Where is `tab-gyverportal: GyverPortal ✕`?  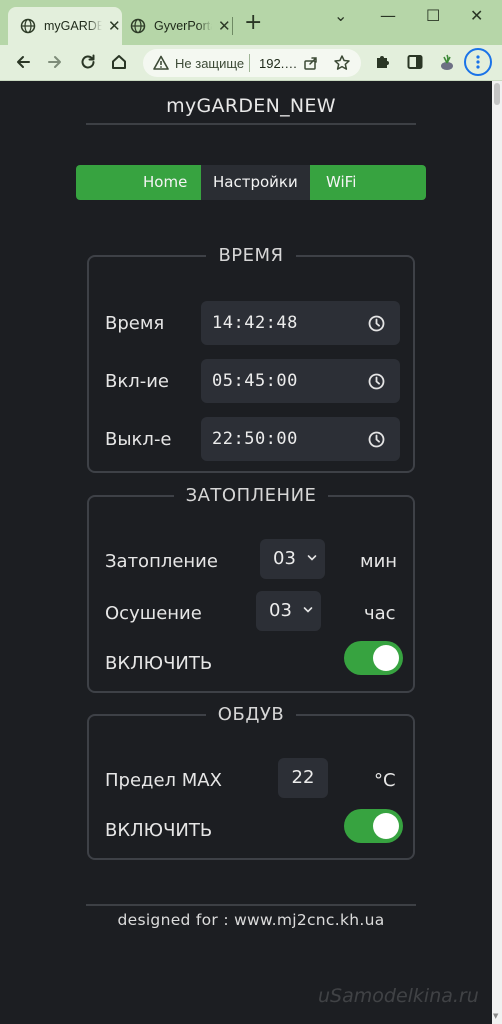
tab-gyverportal: GyverPortal ✕ is located at coordinates (177, 26).